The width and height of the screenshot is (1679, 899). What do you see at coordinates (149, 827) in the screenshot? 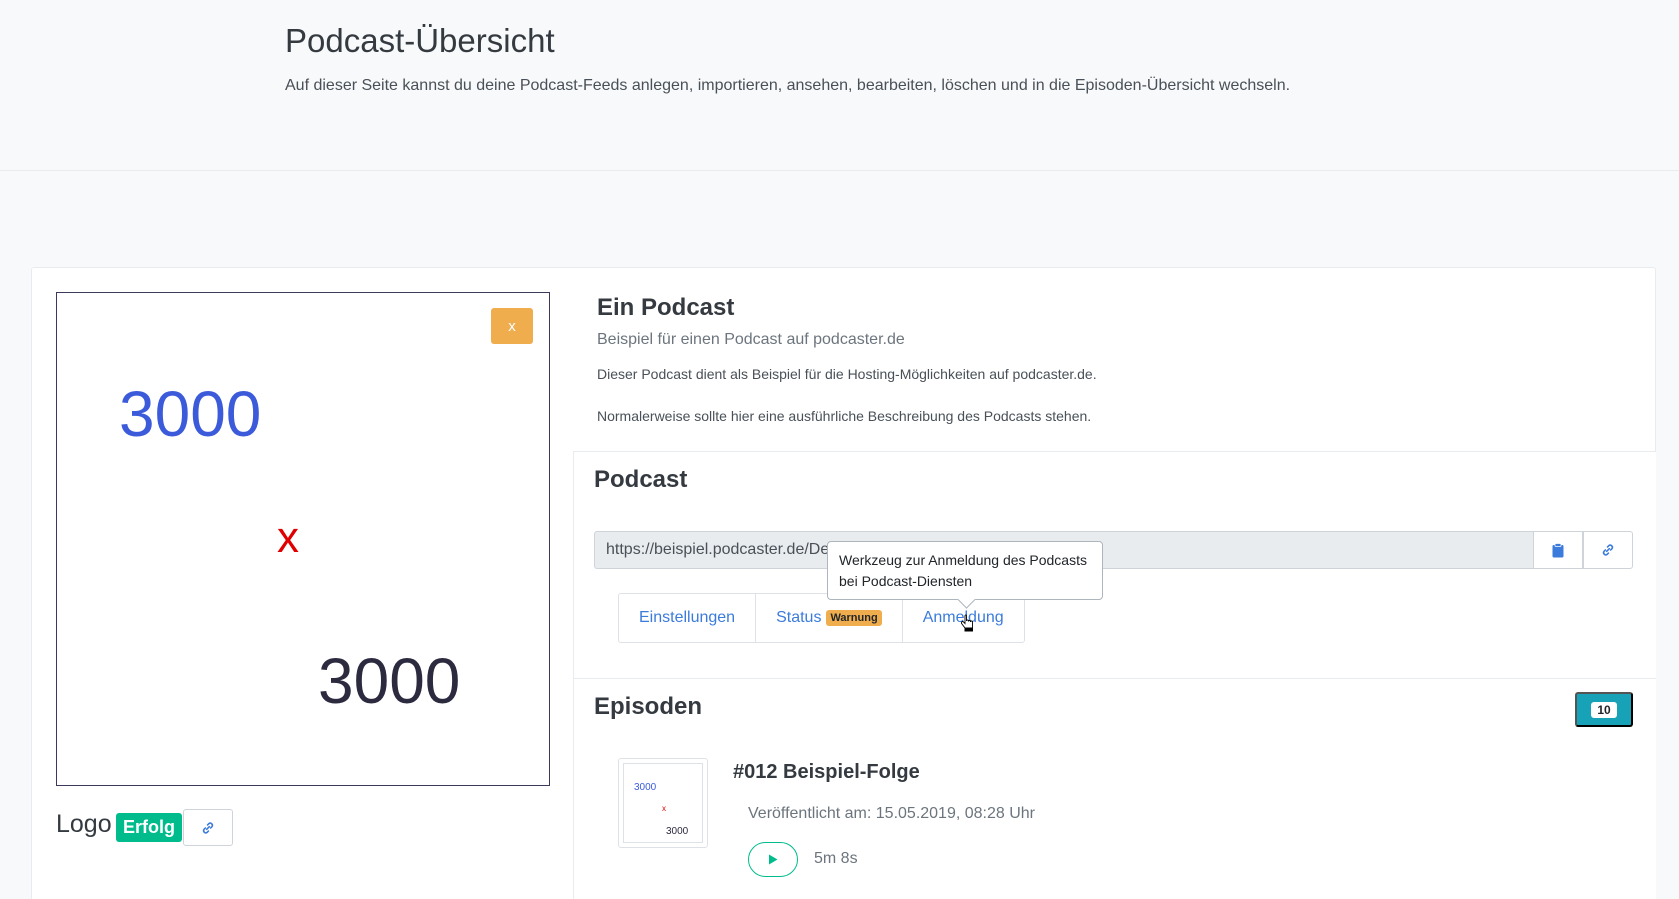
I see `logo-status-badge: Erfolg` at bounding box center [149, 827].